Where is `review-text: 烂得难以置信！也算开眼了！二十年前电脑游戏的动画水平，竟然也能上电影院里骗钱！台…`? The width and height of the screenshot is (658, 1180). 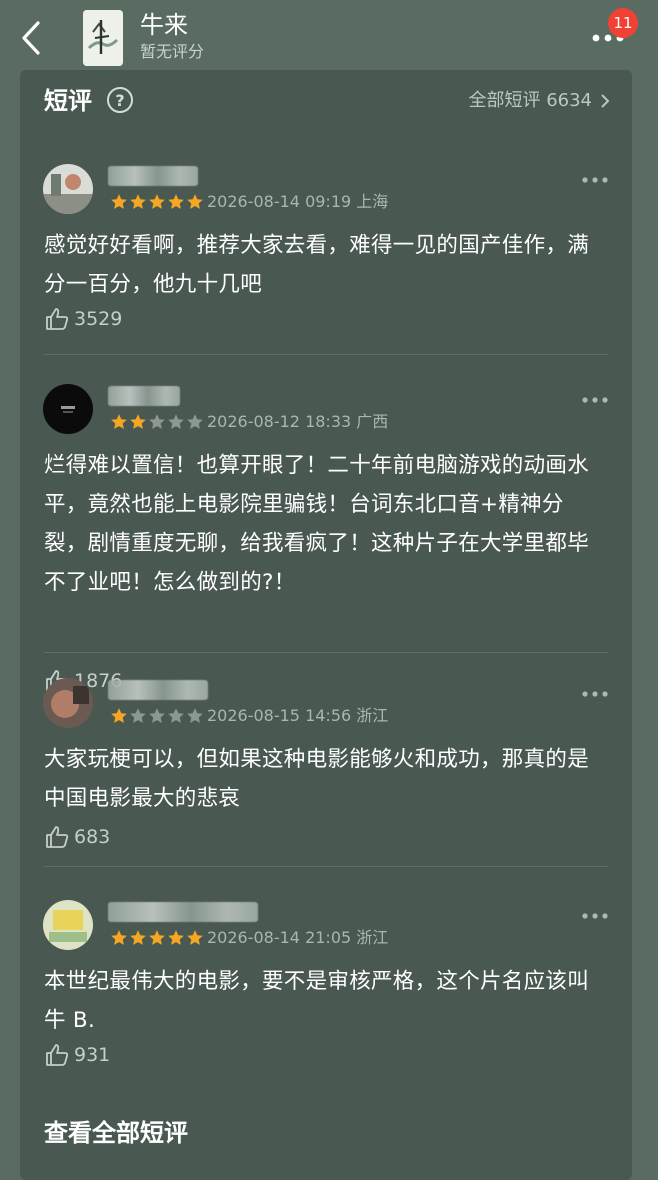
review-text: 烂得难以置信！也算开眼了！二十年前电脑游戏的动画水平，竟然也能上电影院里骗钱！台… is located at coordinates (317, 524).